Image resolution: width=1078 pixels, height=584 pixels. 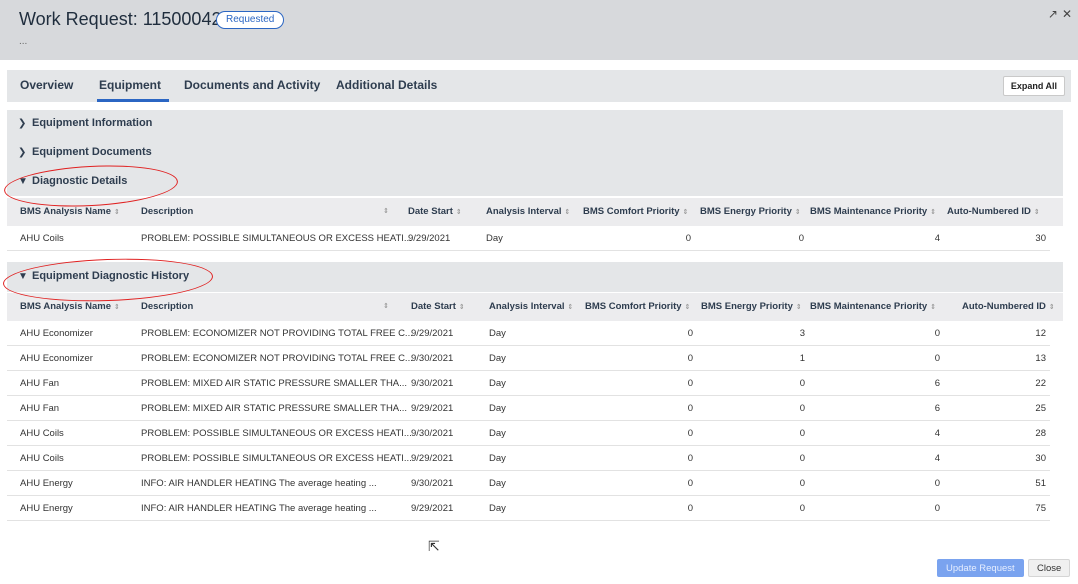 I want to click on cell-id: 25, so click(x=1040, y=408).